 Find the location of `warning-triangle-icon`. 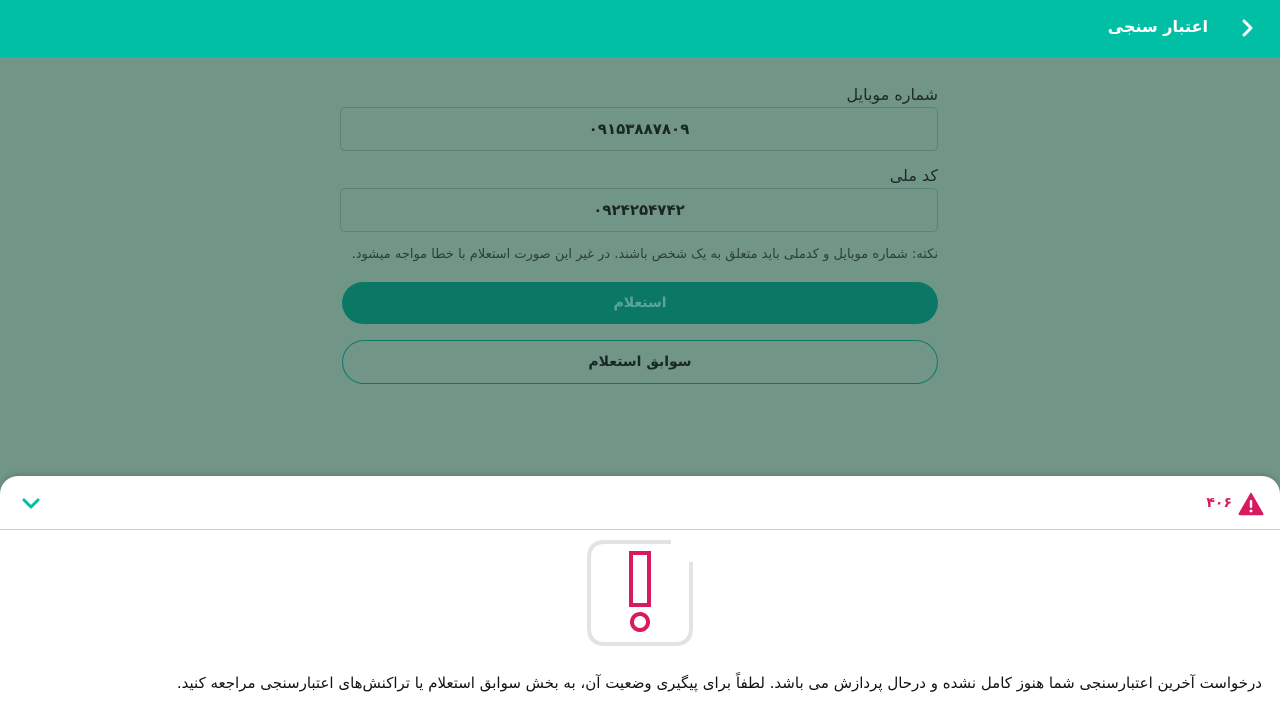

warning-triangle-icon is located at coordinates (1251, 504).